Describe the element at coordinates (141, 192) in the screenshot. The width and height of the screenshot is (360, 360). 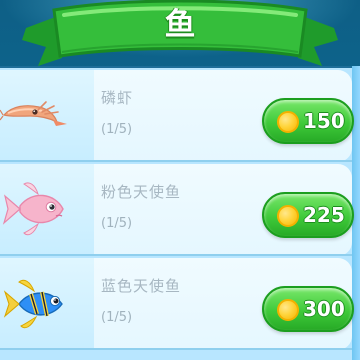
I see `item-name: 粉色天使鱼` at that location.